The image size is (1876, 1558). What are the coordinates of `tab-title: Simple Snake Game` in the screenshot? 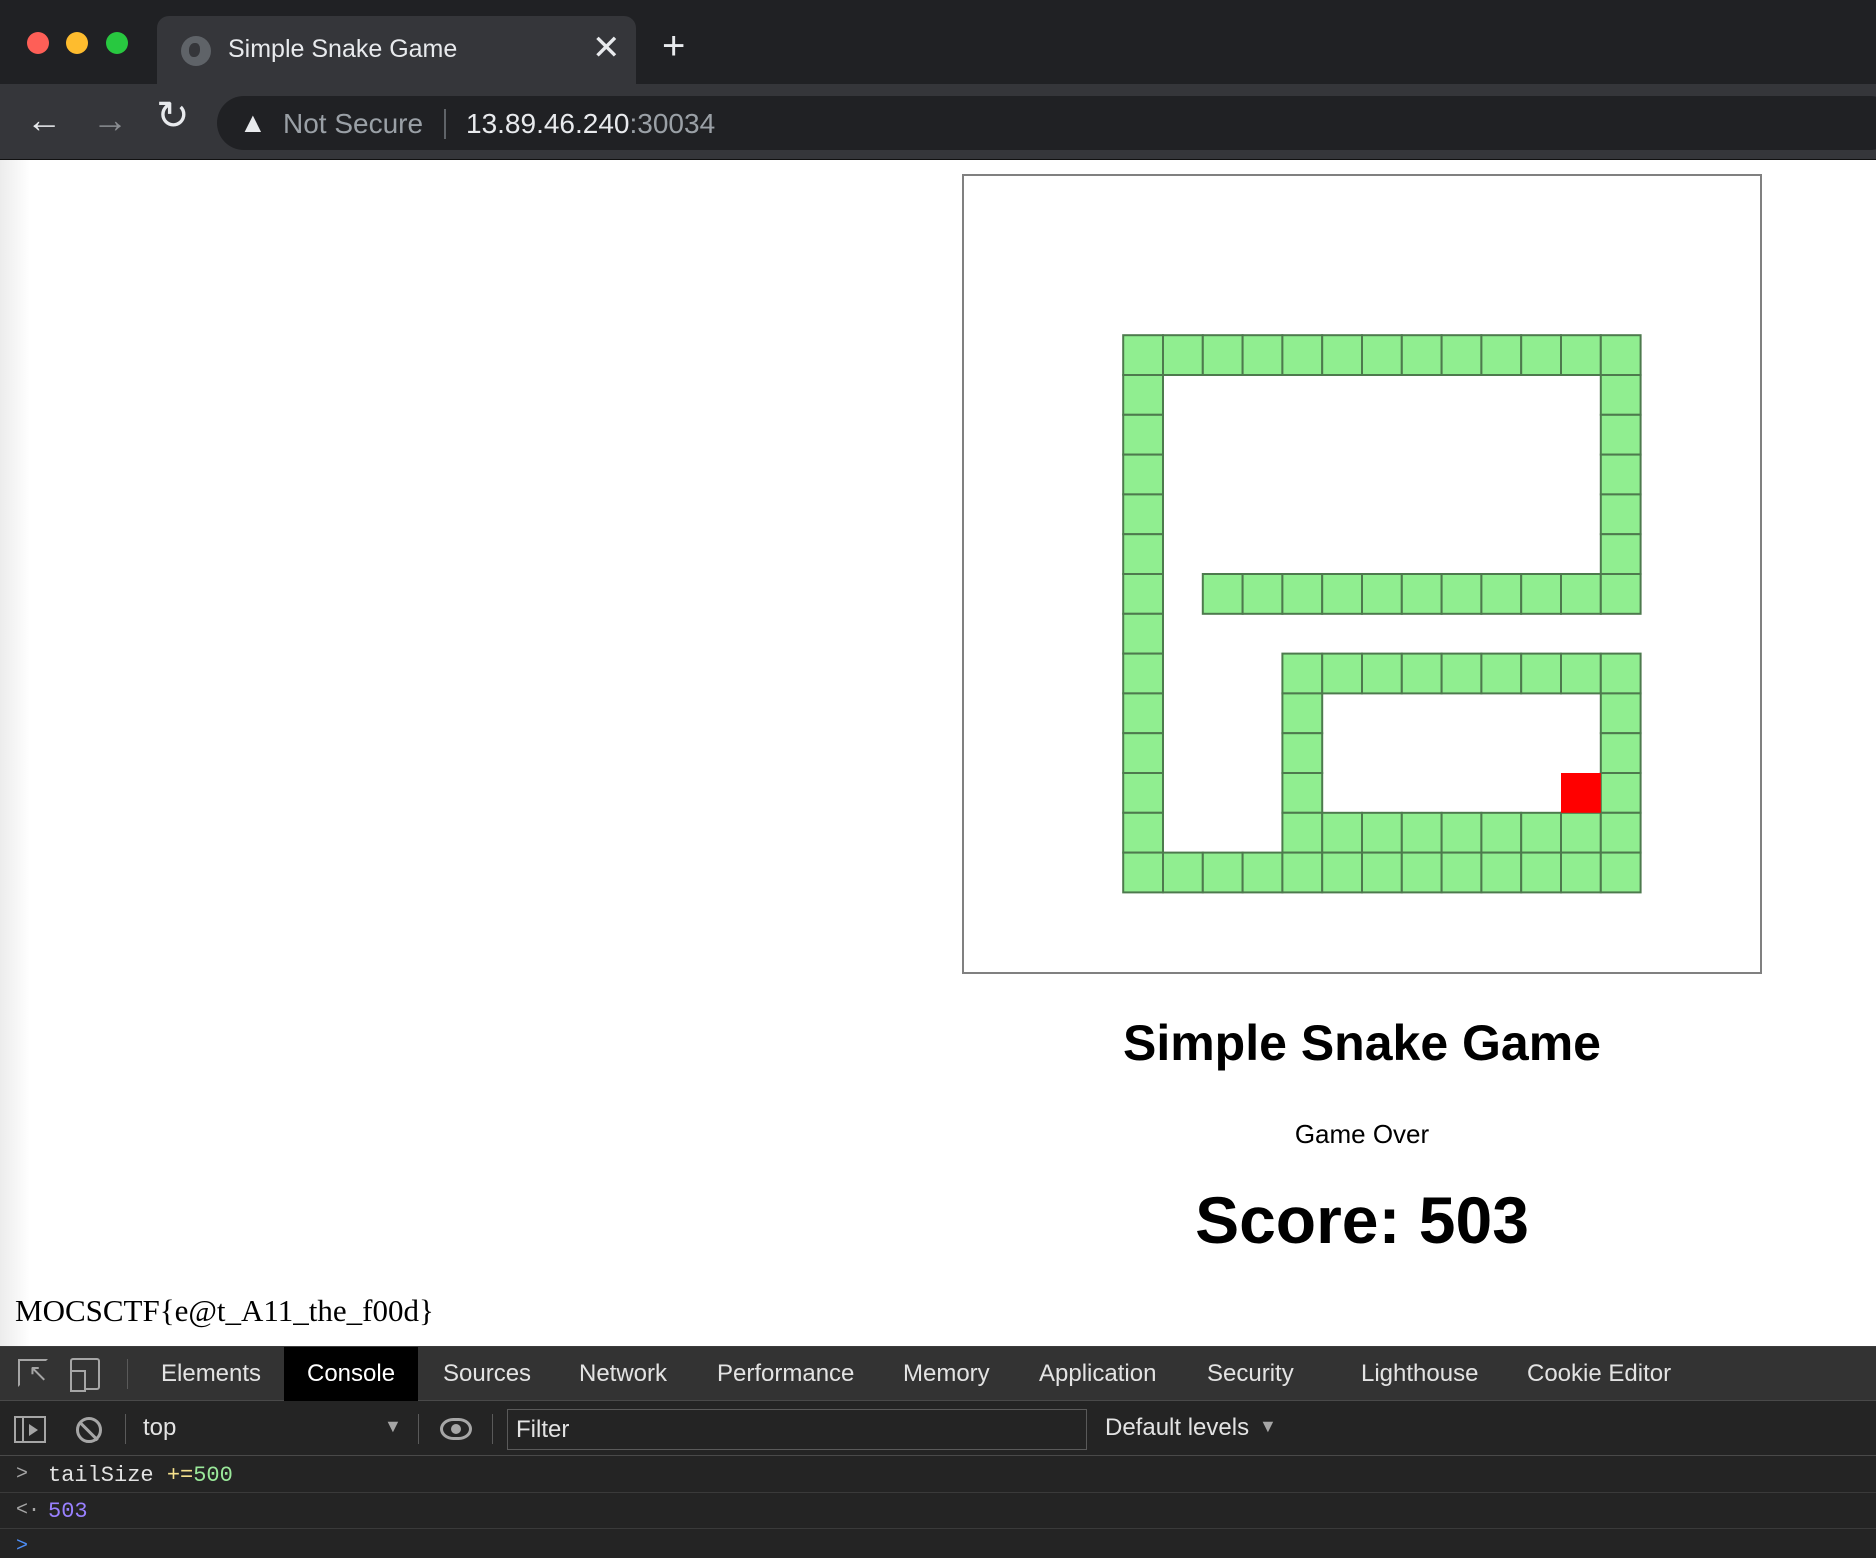 It's located at (343, 49).